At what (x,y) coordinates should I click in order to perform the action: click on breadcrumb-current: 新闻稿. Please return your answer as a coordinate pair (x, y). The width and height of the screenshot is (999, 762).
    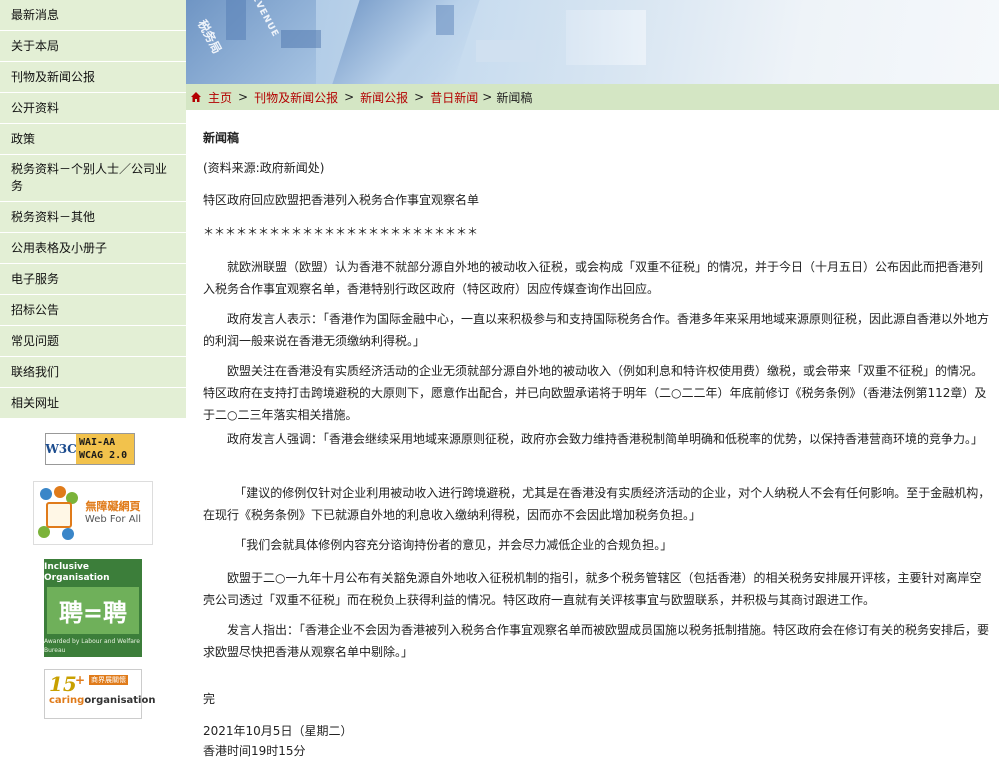
    Looking at the image, I should click on (514, 97).